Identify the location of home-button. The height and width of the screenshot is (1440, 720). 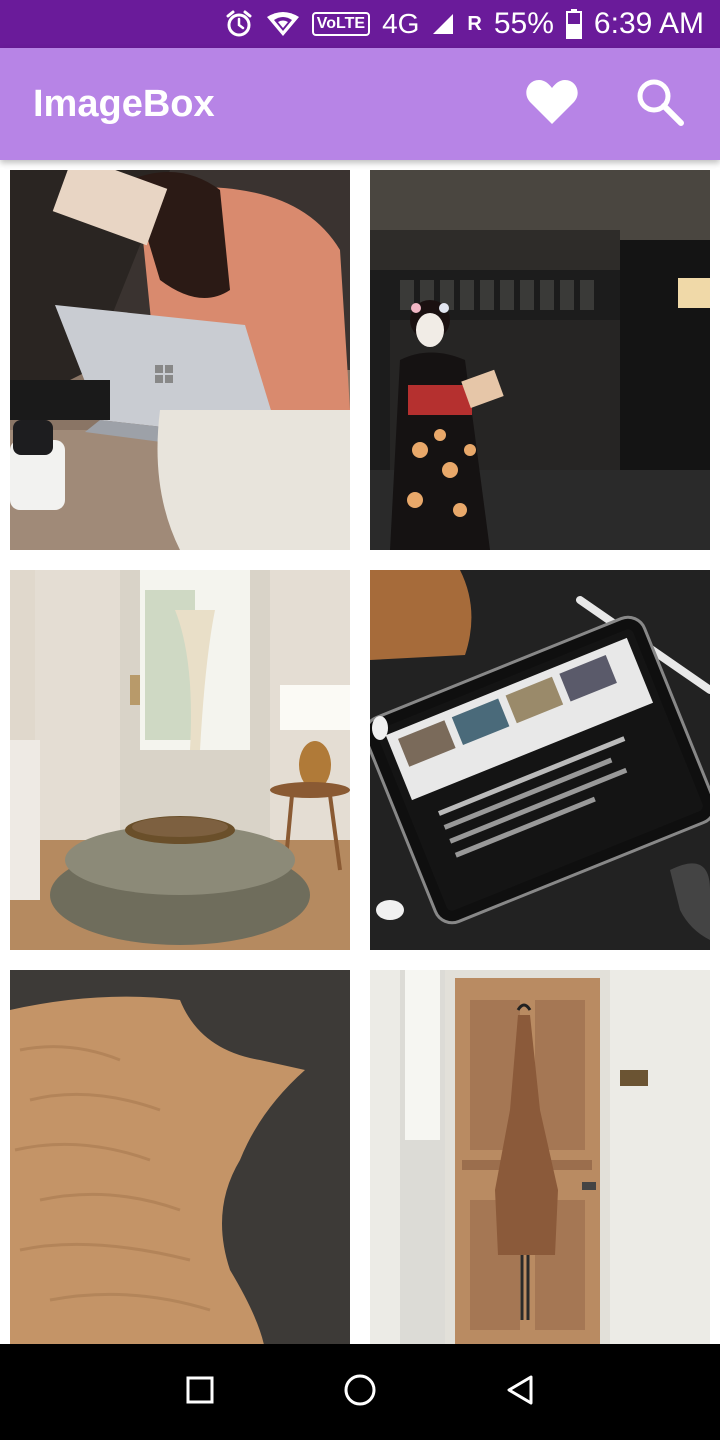
(360, 1392).